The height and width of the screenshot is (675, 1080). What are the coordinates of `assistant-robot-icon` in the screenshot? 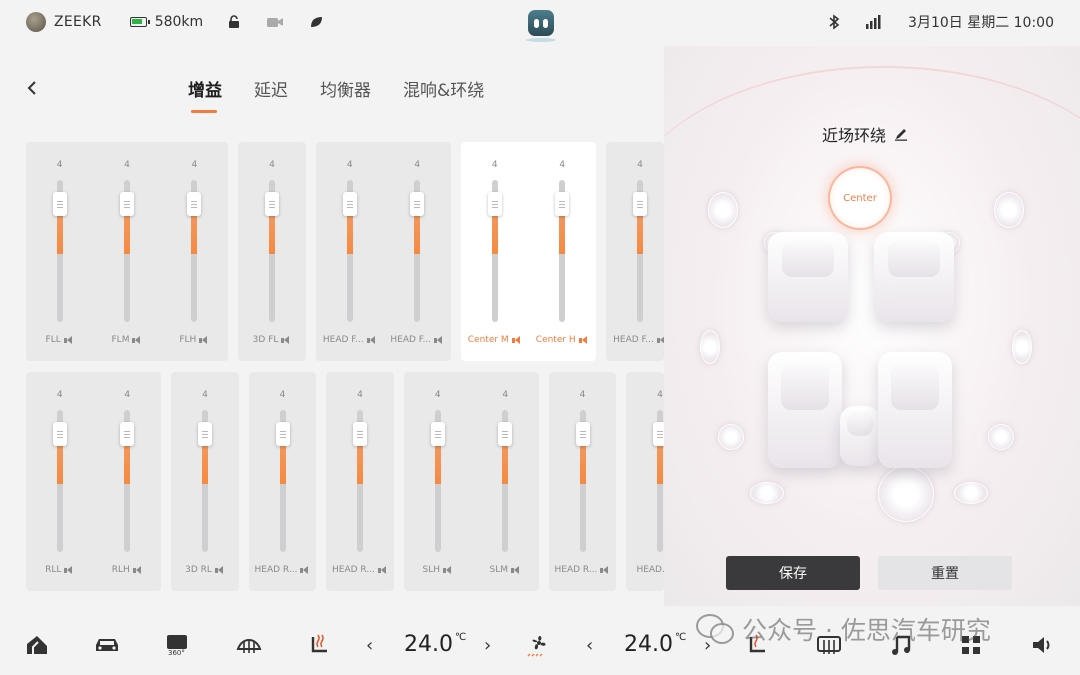 It's located at (541, 23).